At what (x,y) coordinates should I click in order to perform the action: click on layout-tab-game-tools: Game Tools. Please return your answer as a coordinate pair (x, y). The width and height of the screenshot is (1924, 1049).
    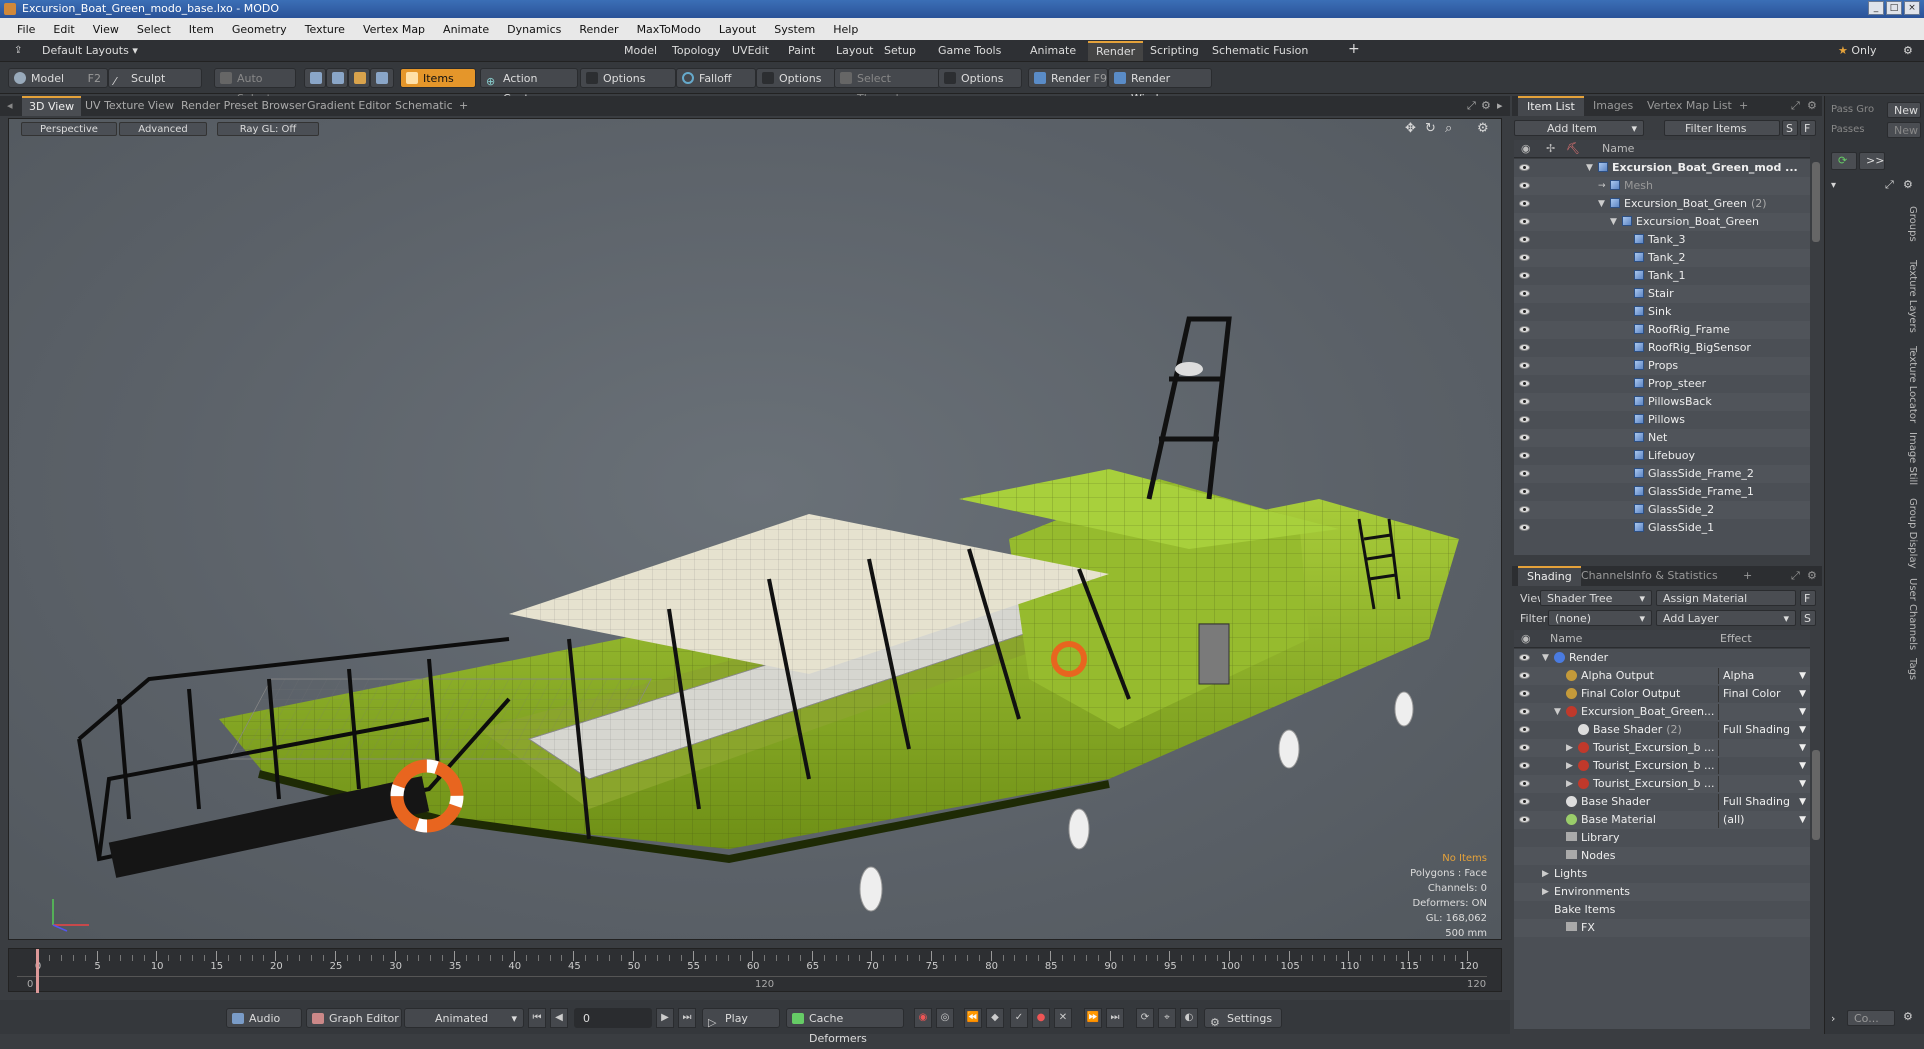
    Looking at the image, I should click on (969, 51).